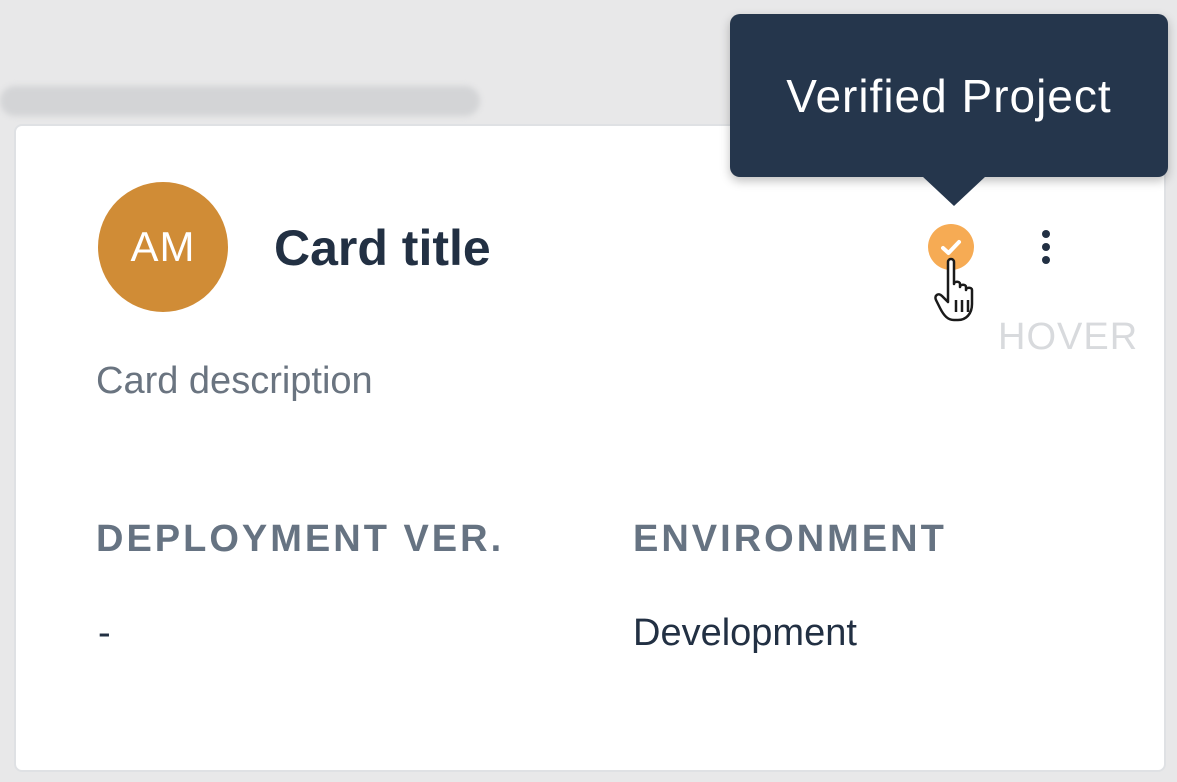 This screenshot has height=782, width=1177. Describe the element at coordinates (1046, 234) in the screenshot. I see `more-vertical-icon` at that location.